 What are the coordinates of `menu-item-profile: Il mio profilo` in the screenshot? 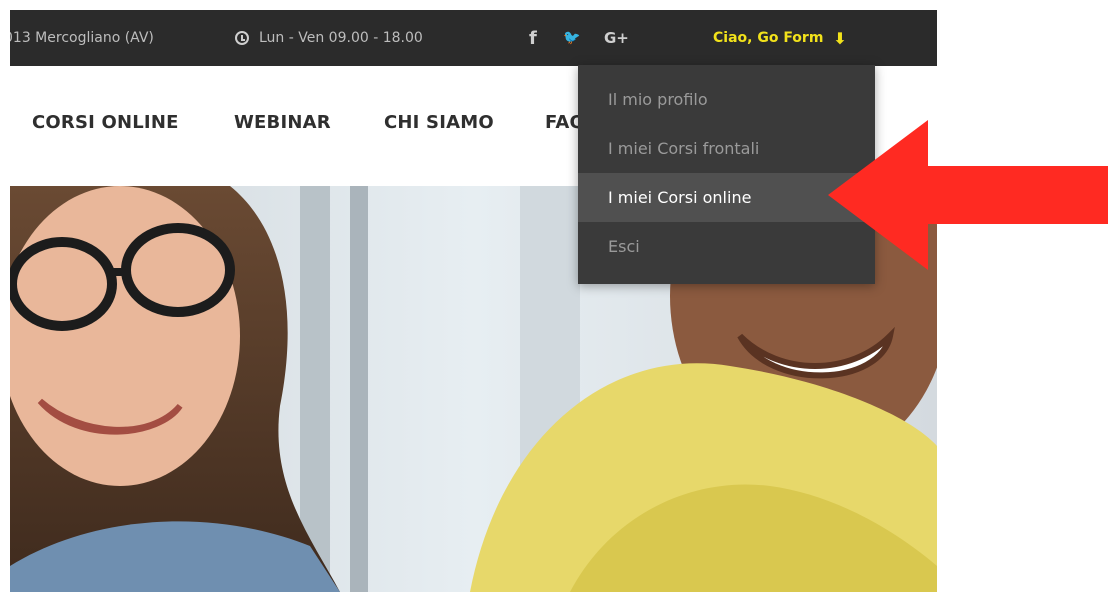 It's located at (726, 99).